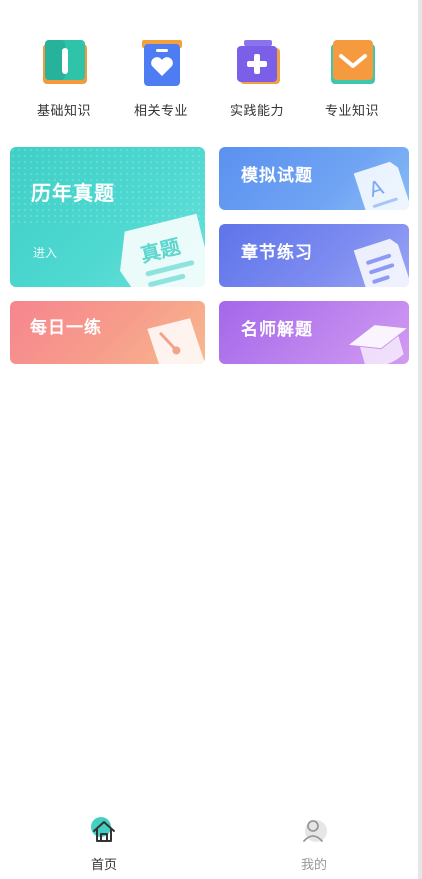  What do you see at coordinates (176, 341) in the screenshot?
I see `pen-note-icon` at bounding box center [176, 341].